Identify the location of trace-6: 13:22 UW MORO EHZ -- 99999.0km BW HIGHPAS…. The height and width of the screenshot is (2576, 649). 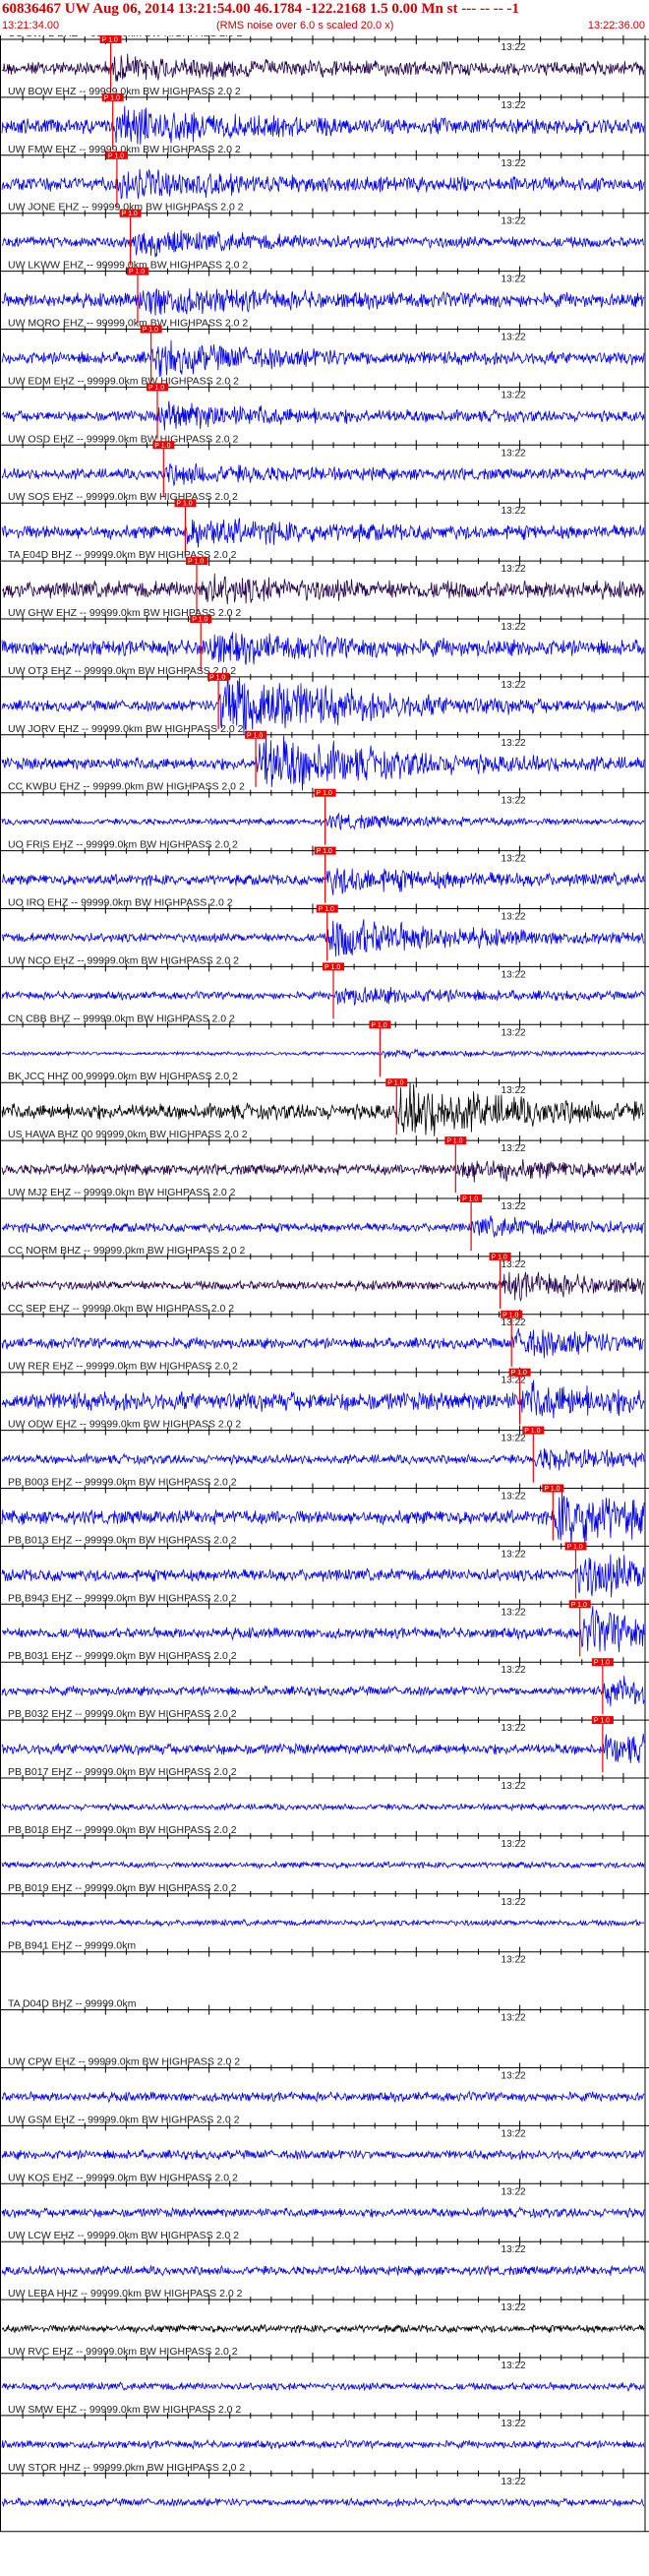
(324, 350).